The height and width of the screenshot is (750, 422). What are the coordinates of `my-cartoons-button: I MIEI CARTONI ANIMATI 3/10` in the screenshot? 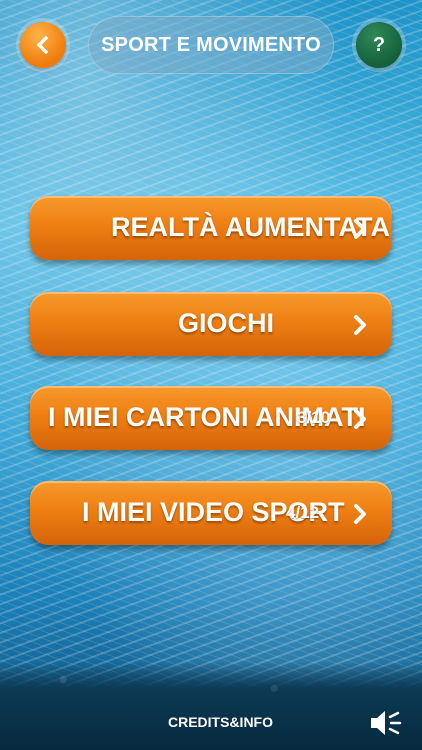 It's located at (211, 418).